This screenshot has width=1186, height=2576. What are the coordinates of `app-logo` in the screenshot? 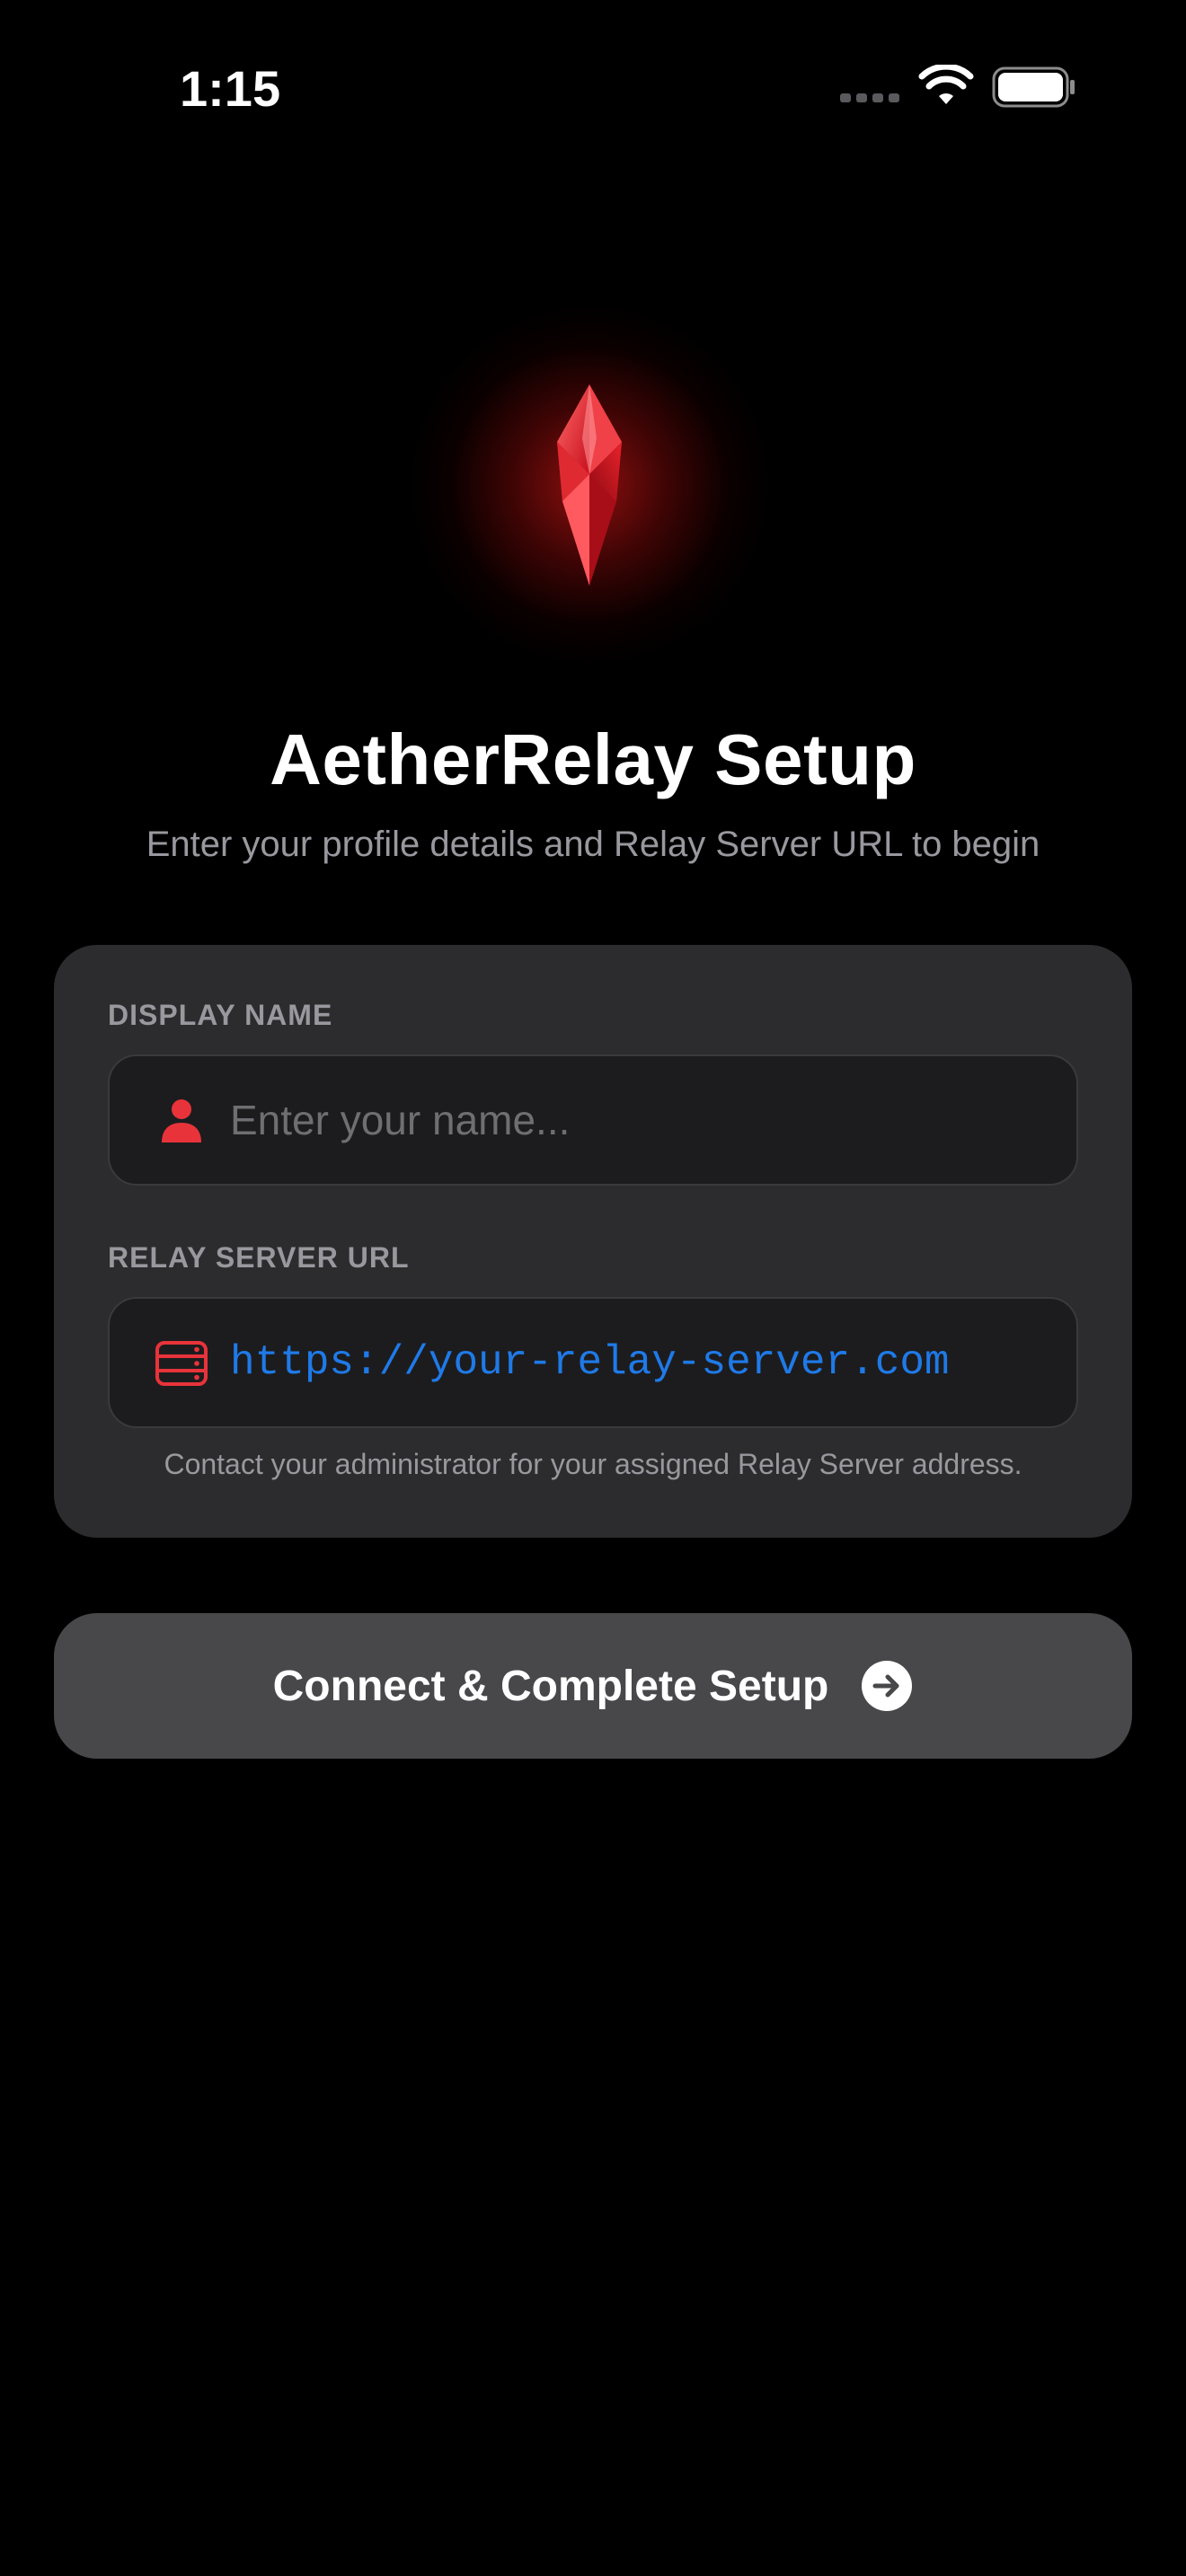 It's located at (589, 485).